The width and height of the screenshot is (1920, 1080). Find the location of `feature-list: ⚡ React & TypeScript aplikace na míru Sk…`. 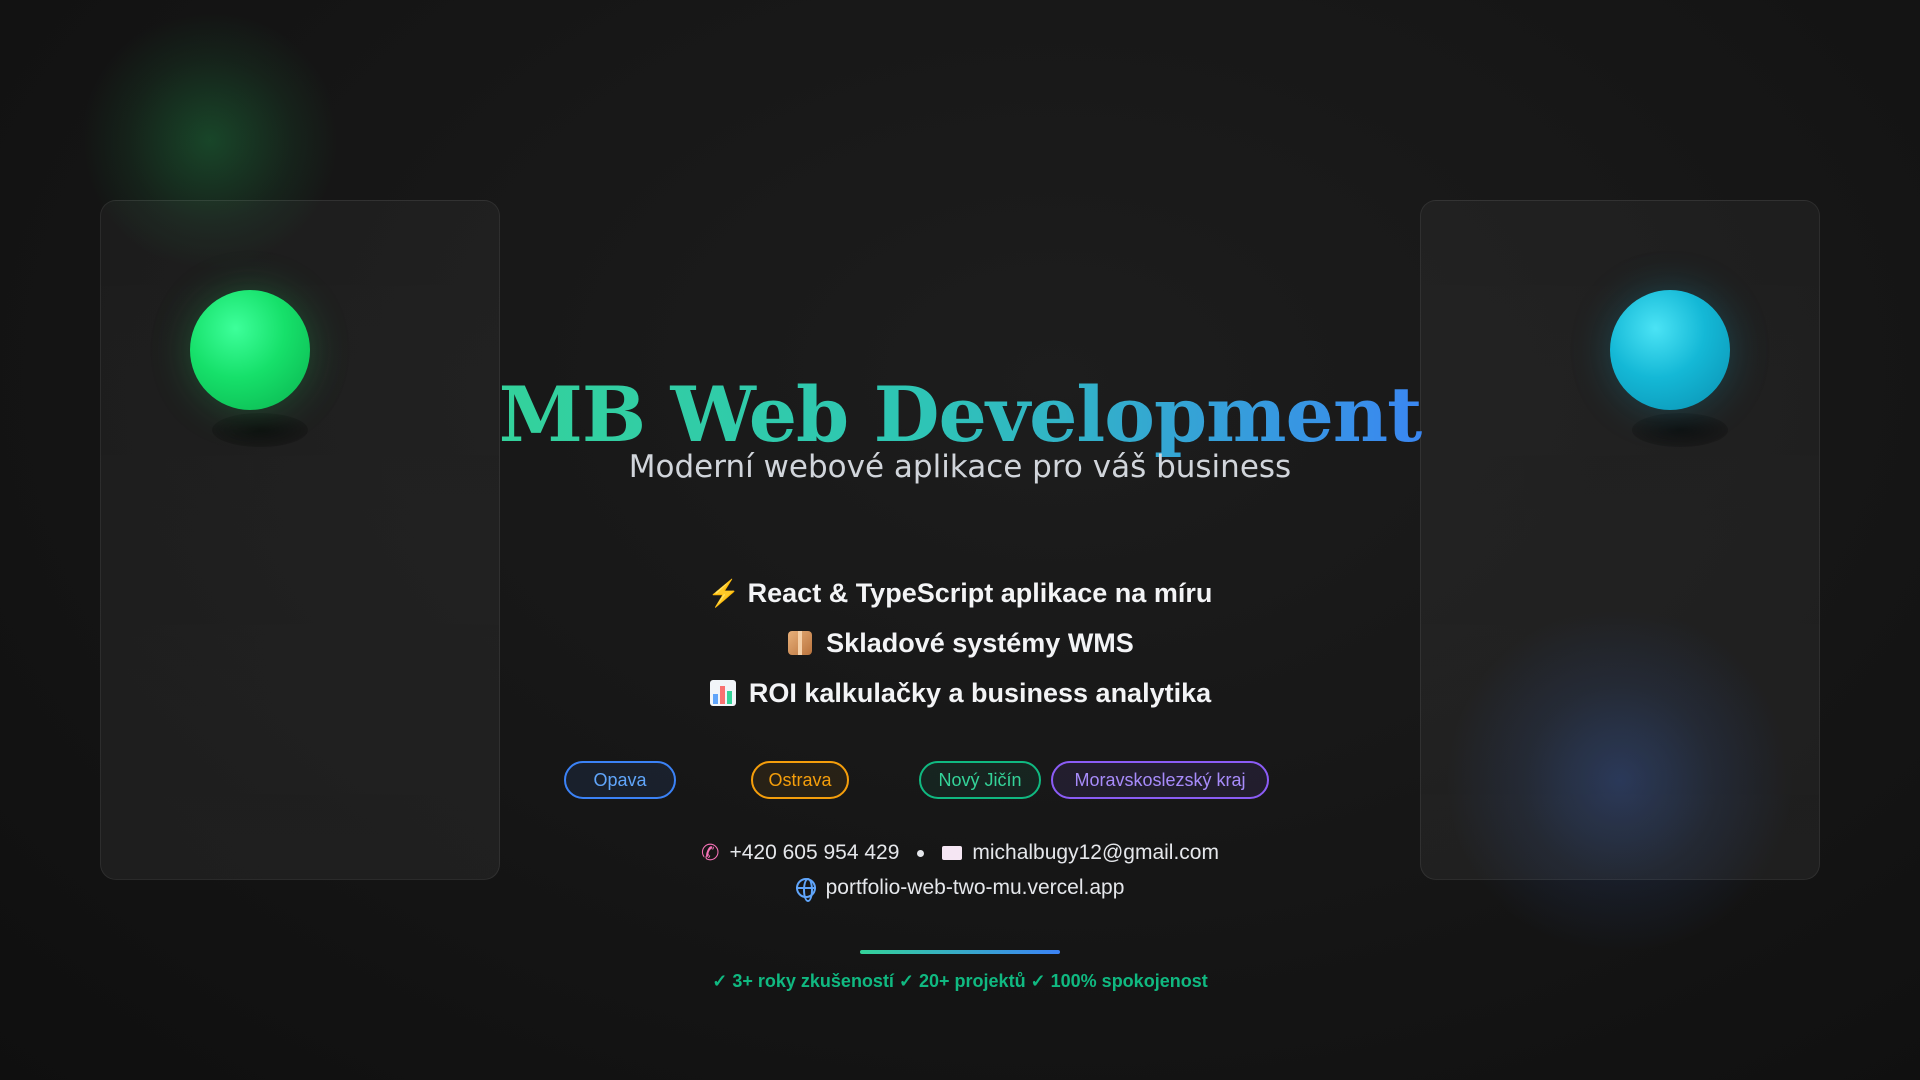

feature-list: ⚡ React & TypeScript aplikace na míru Sk… is located at coordinates (960, 643).